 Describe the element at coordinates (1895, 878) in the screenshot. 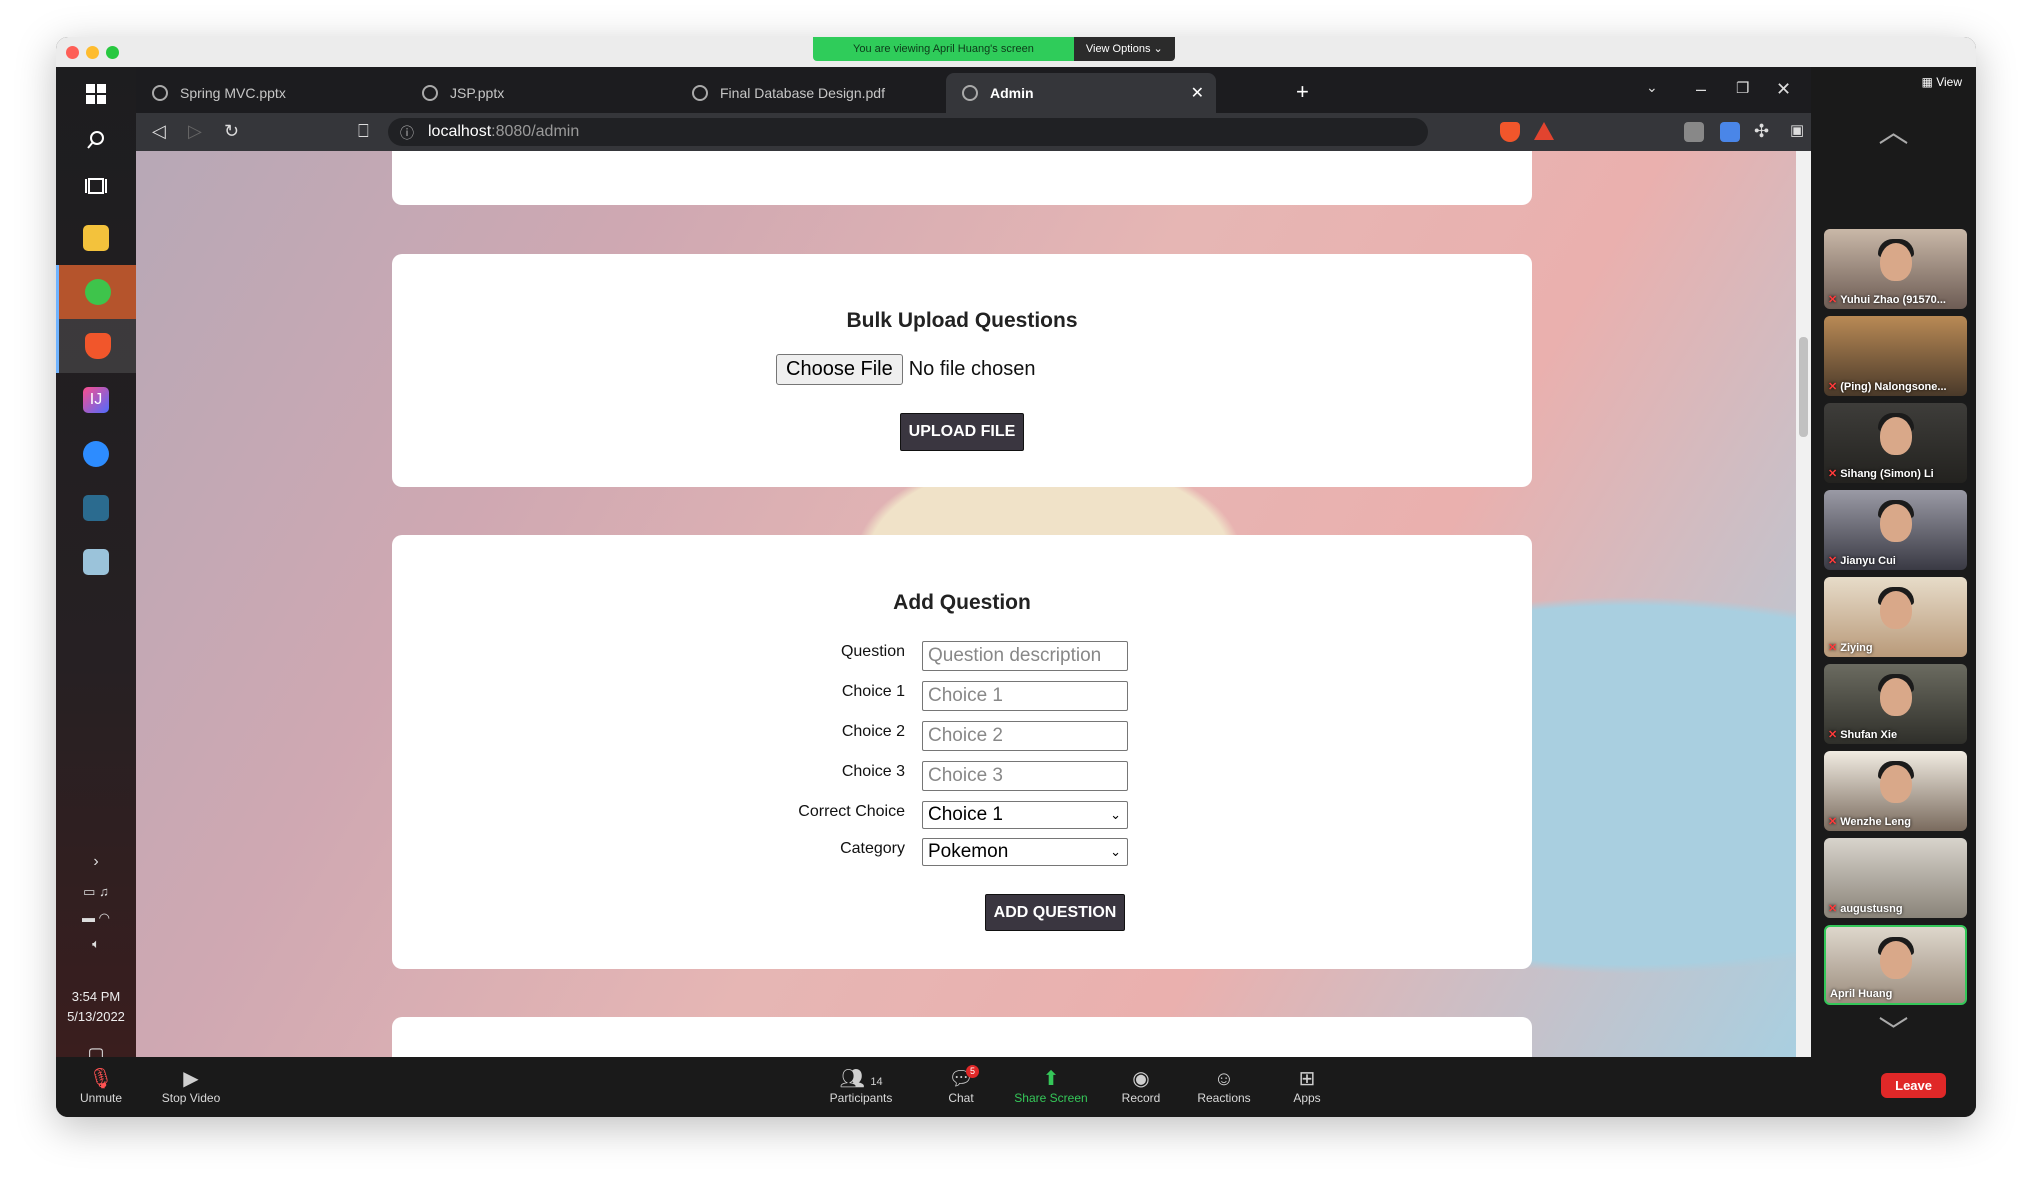

I see `participant-tile: ✕ augustusng` at that location.